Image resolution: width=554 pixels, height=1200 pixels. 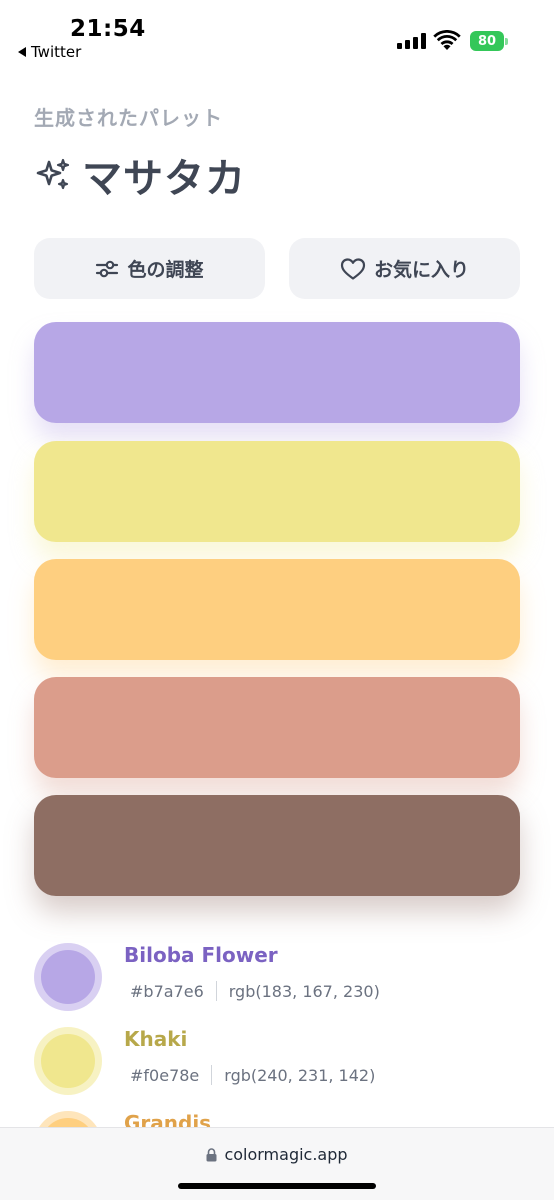 I want to click on heart-icon, so click(x=353, y=268).